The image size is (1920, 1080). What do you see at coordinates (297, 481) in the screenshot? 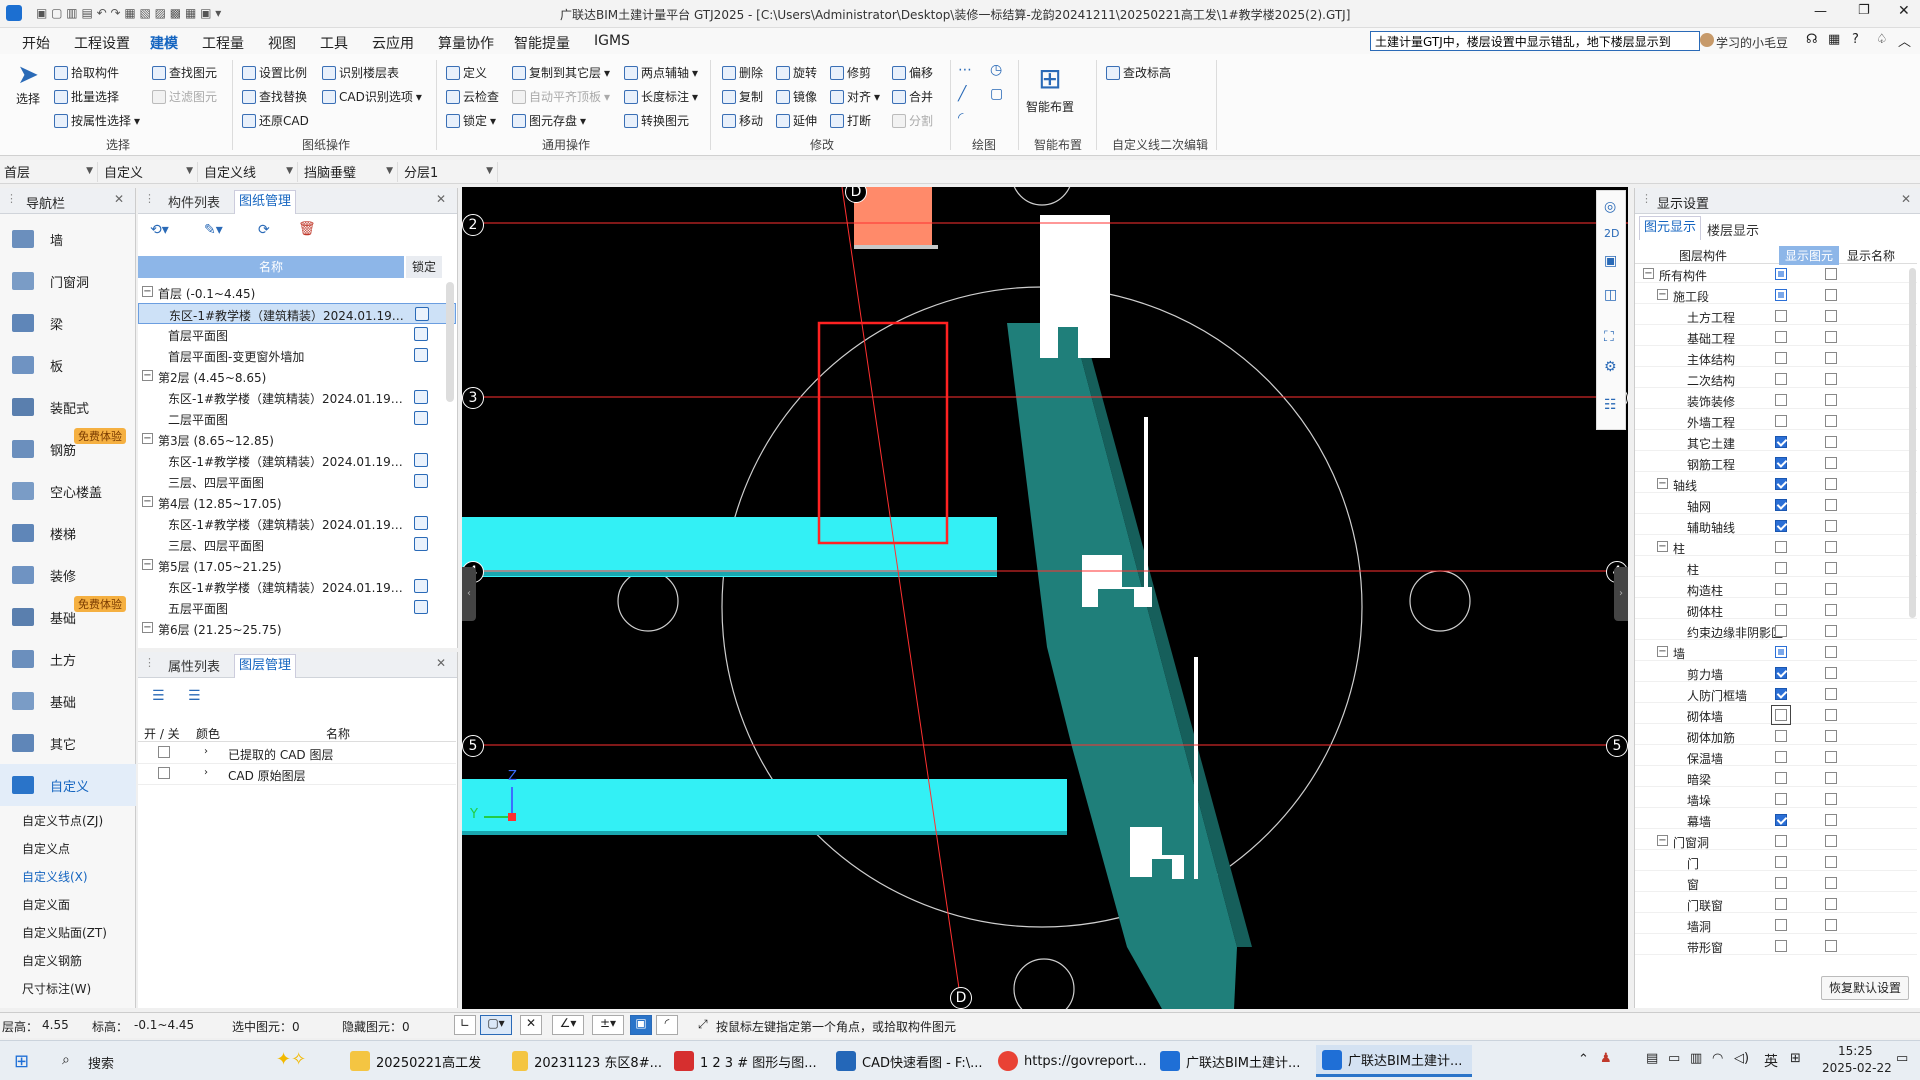
I see `drawing-row: 三层、四层平面图` at bounding box center [297, 481].